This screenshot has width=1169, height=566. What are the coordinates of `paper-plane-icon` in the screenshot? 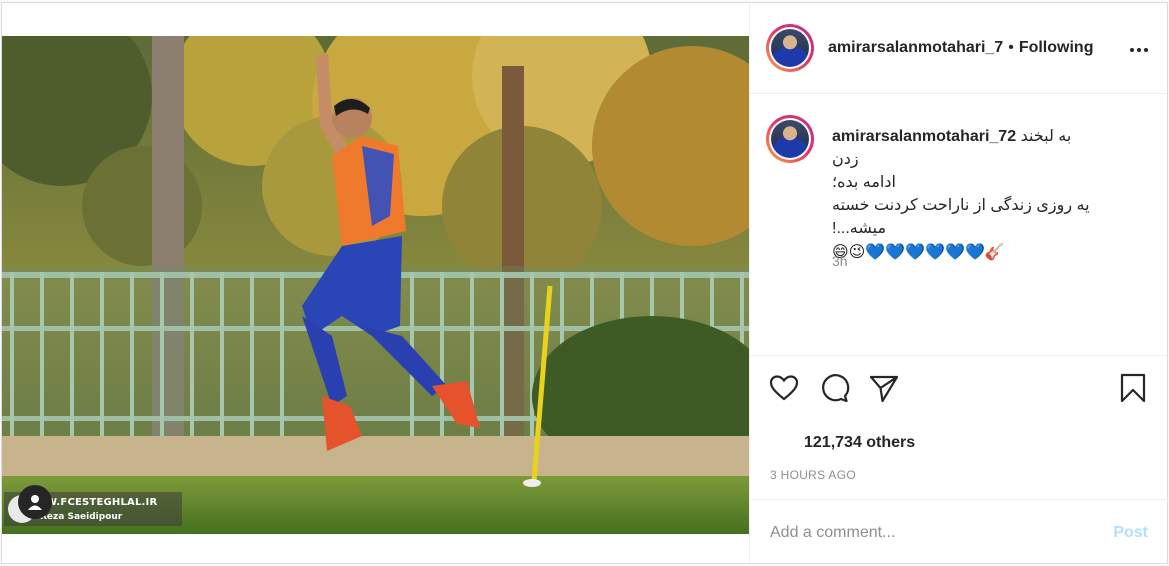 It's located at (884, 388).